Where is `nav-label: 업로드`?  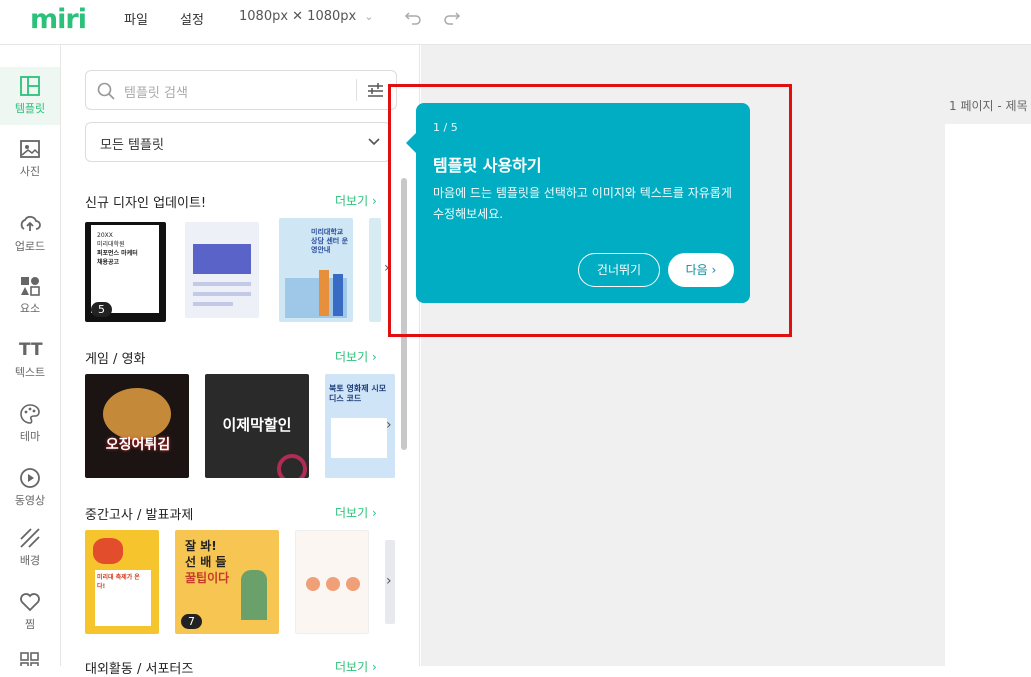
nav-label: 업로드 is located at coordinates (30, 246).